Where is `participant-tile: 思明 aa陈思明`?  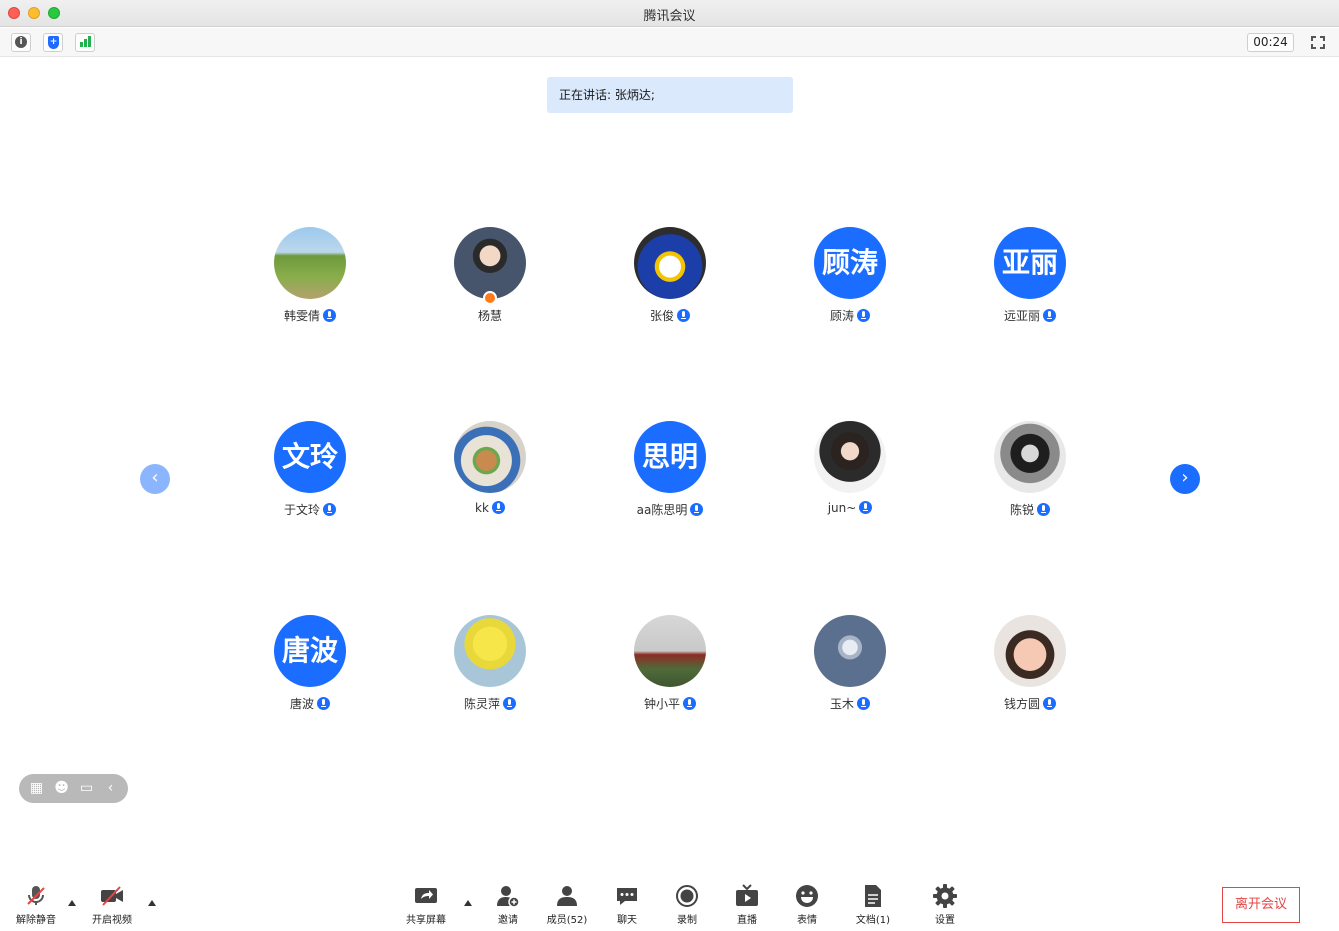 participant-tile: 思明 aa陈思明 is located at coordinates (670, 476).